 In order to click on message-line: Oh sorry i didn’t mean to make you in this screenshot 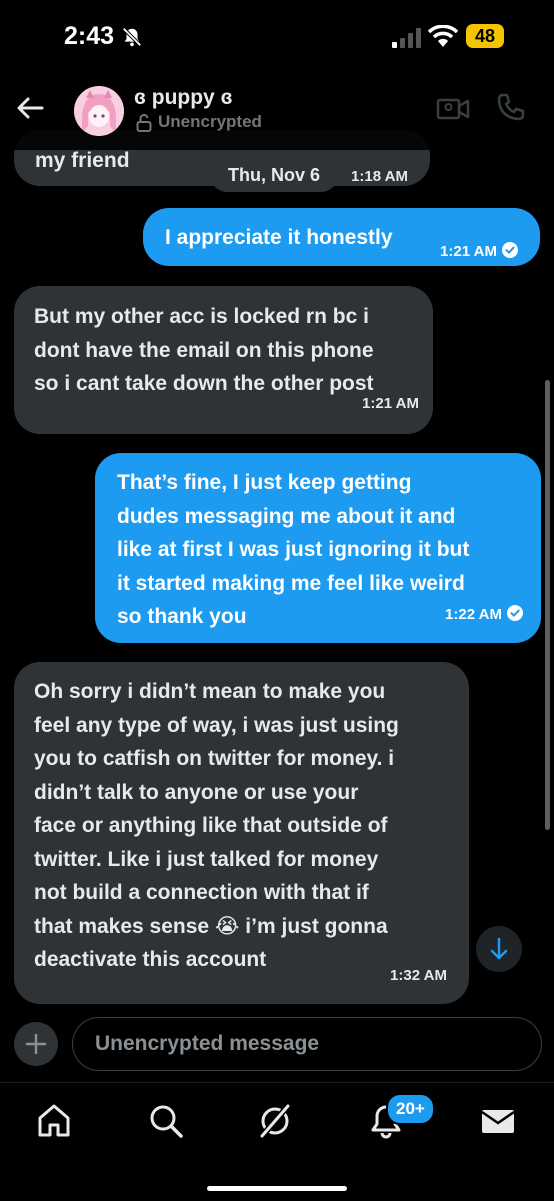, I will do `click(210, 691)`.